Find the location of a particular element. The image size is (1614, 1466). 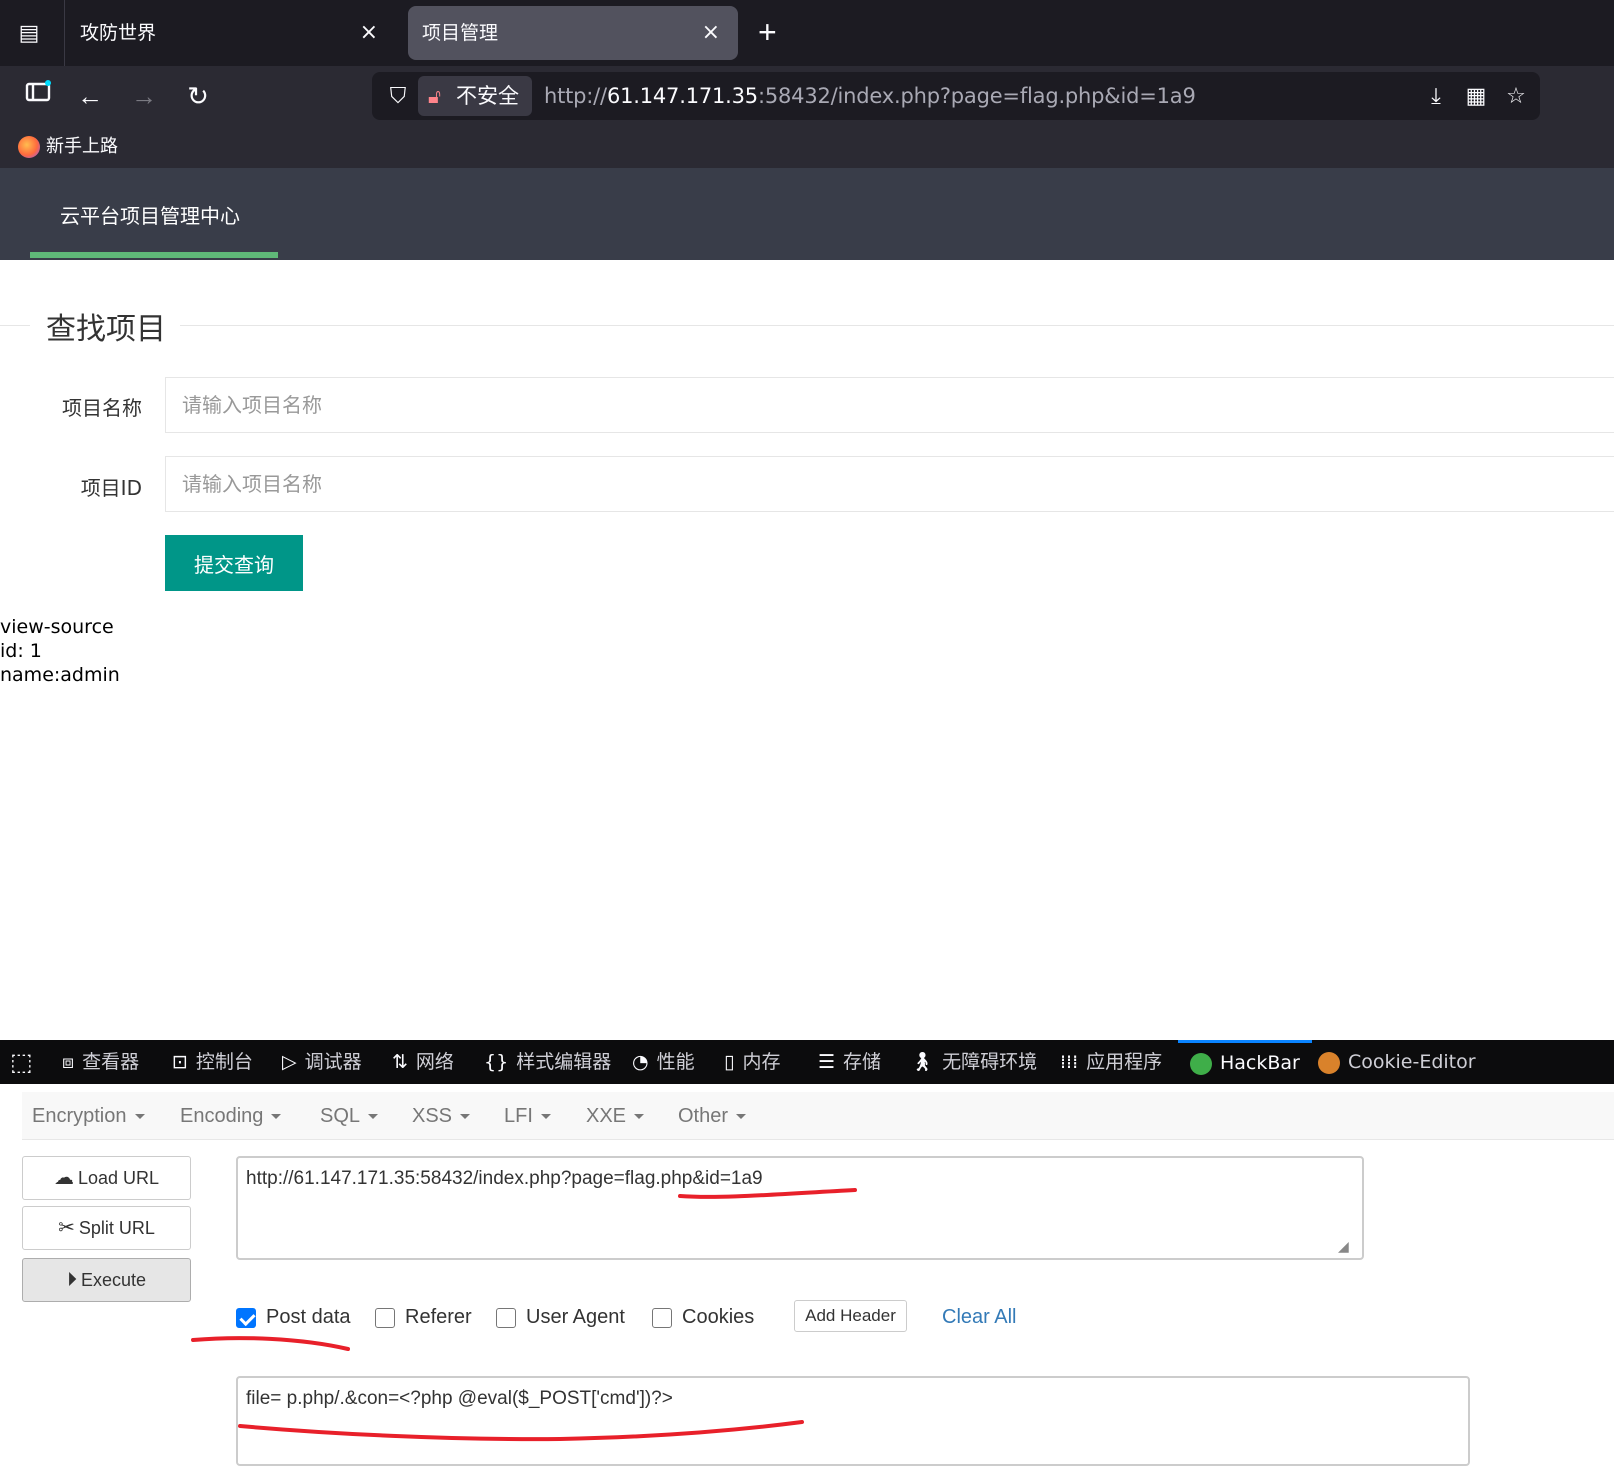

execute-button: ⏵ Execute is located at coordinates (106, 1280).